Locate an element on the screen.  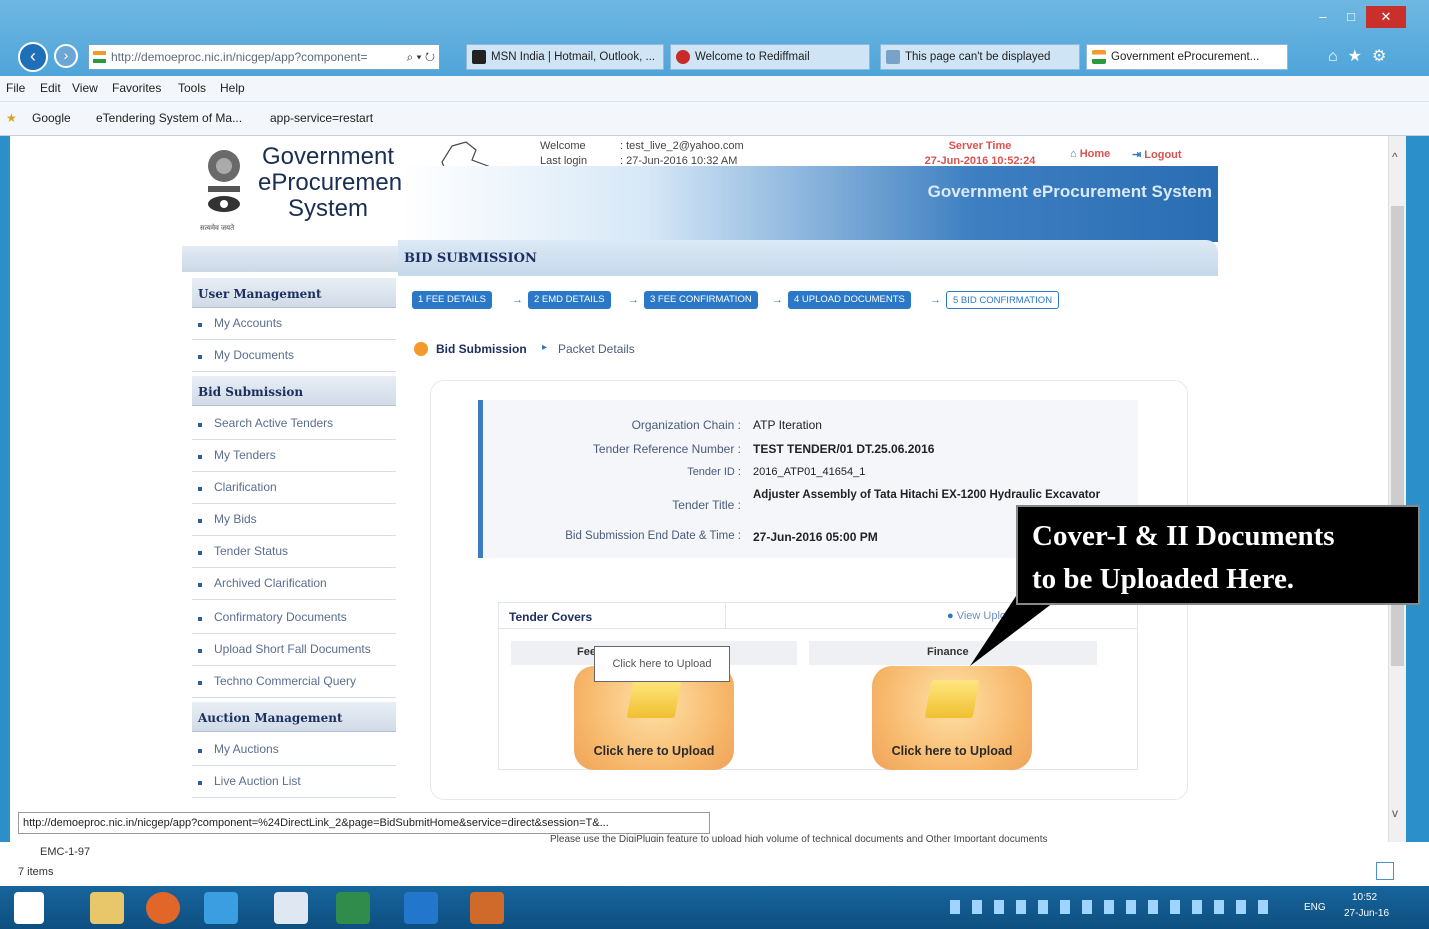
firefox-icon is located at coordinates (163, 908).